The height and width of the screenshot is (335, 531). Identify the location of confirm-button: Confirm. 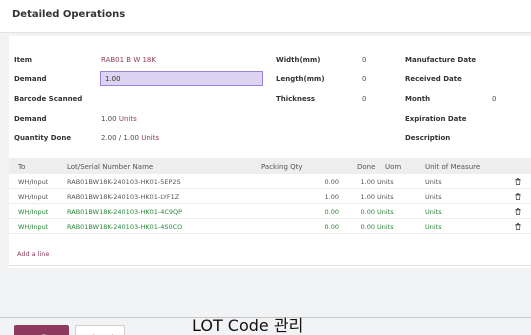
(41, 330).